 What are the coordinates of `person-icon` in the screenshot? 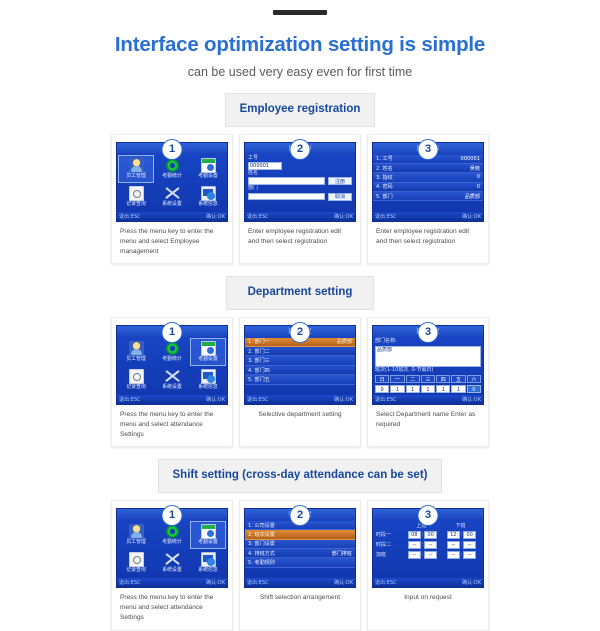 It's located at (136, 532).